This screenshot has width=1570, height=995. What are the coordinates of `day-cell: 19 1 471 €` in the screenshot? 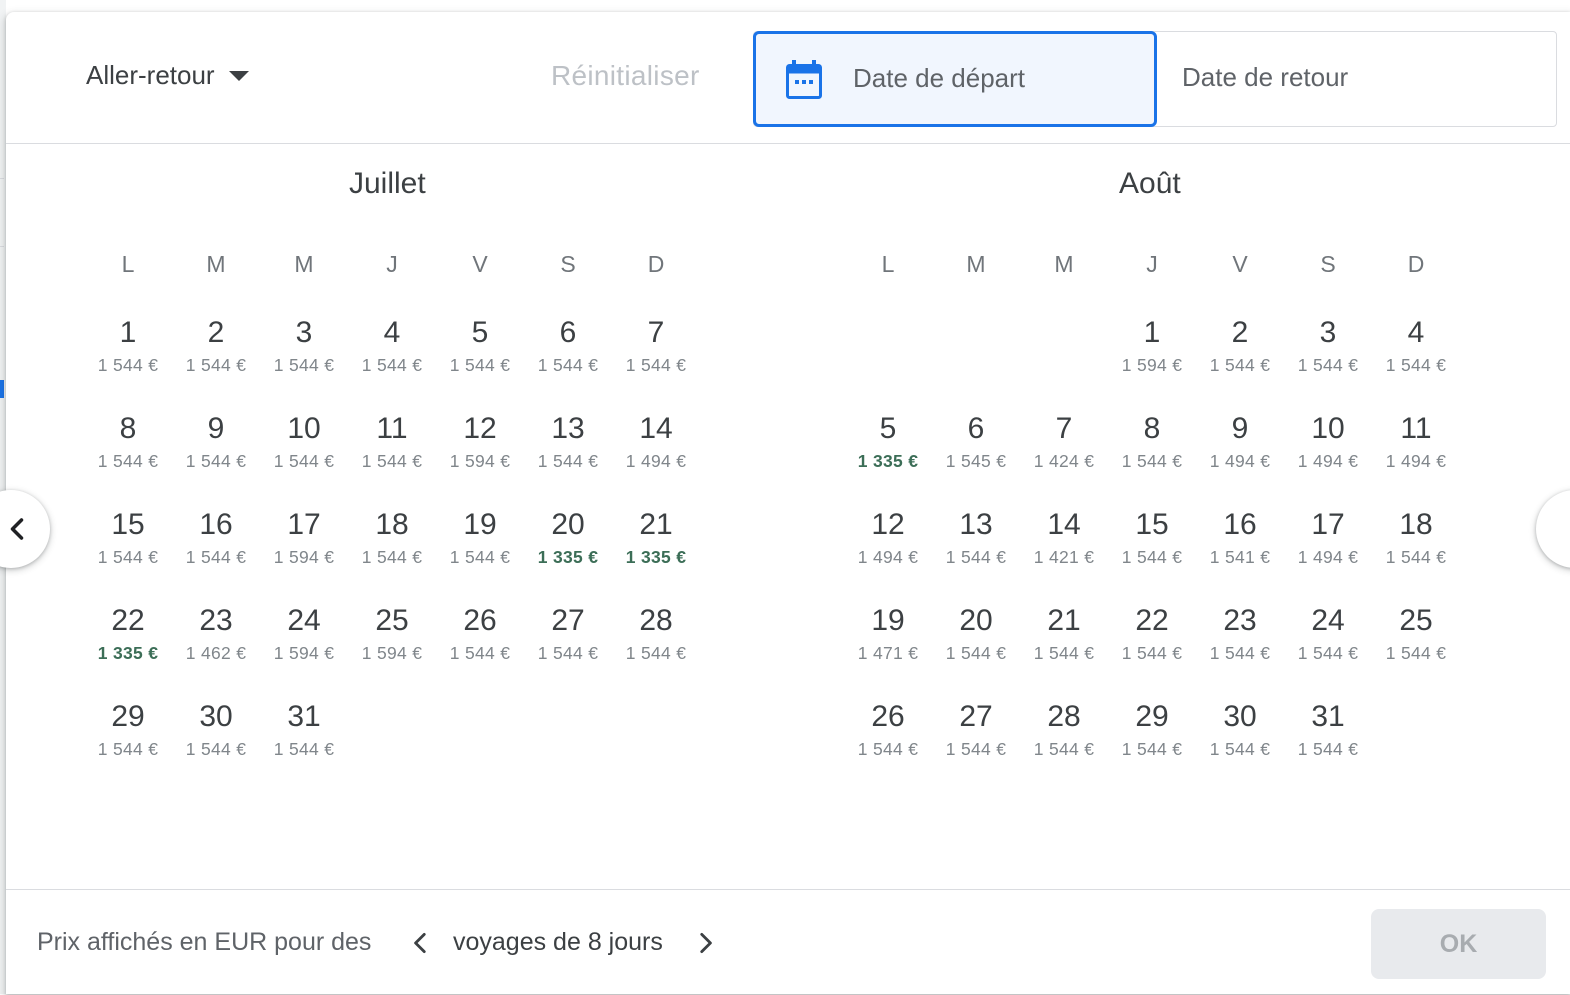 It's located at (888, 649).